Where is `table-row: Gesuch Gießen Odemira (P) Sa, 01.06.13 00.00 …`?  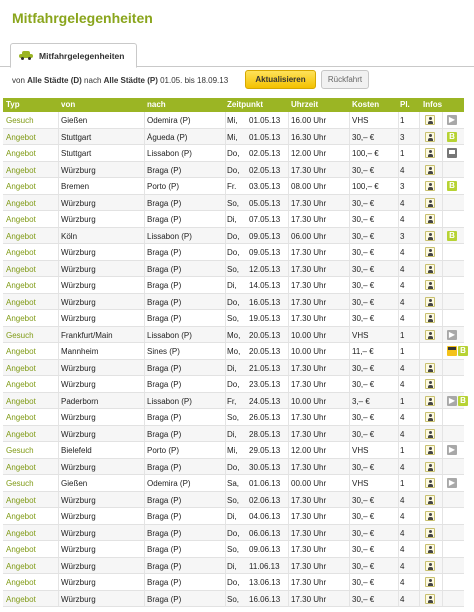 table-row: Gesuch Gießen Odemira (P) Sa, 01.06.13 00.00 … is located at coordinates (233, 483).